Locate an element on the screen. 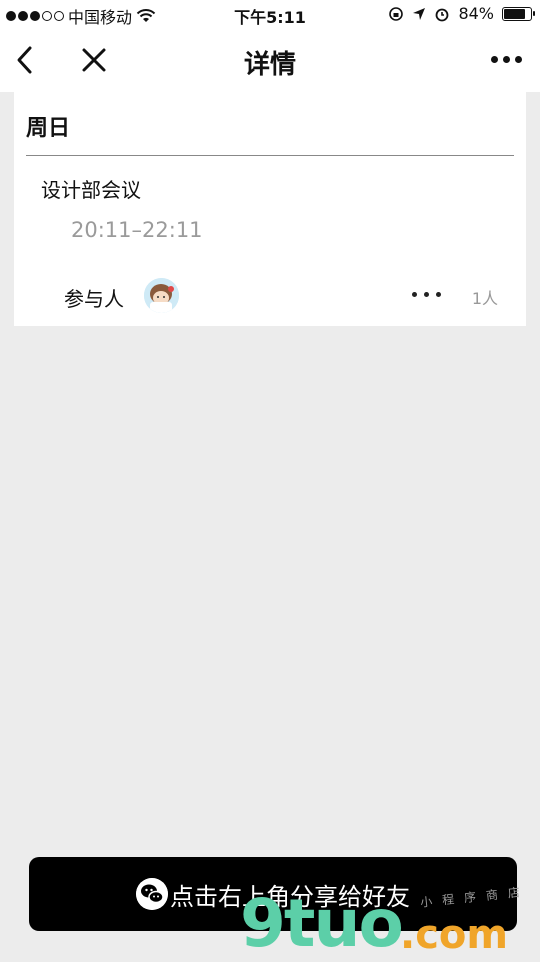 Image resolution: width=540 pixels, height=962 pixels. divider is located at coordinates (270, 155).